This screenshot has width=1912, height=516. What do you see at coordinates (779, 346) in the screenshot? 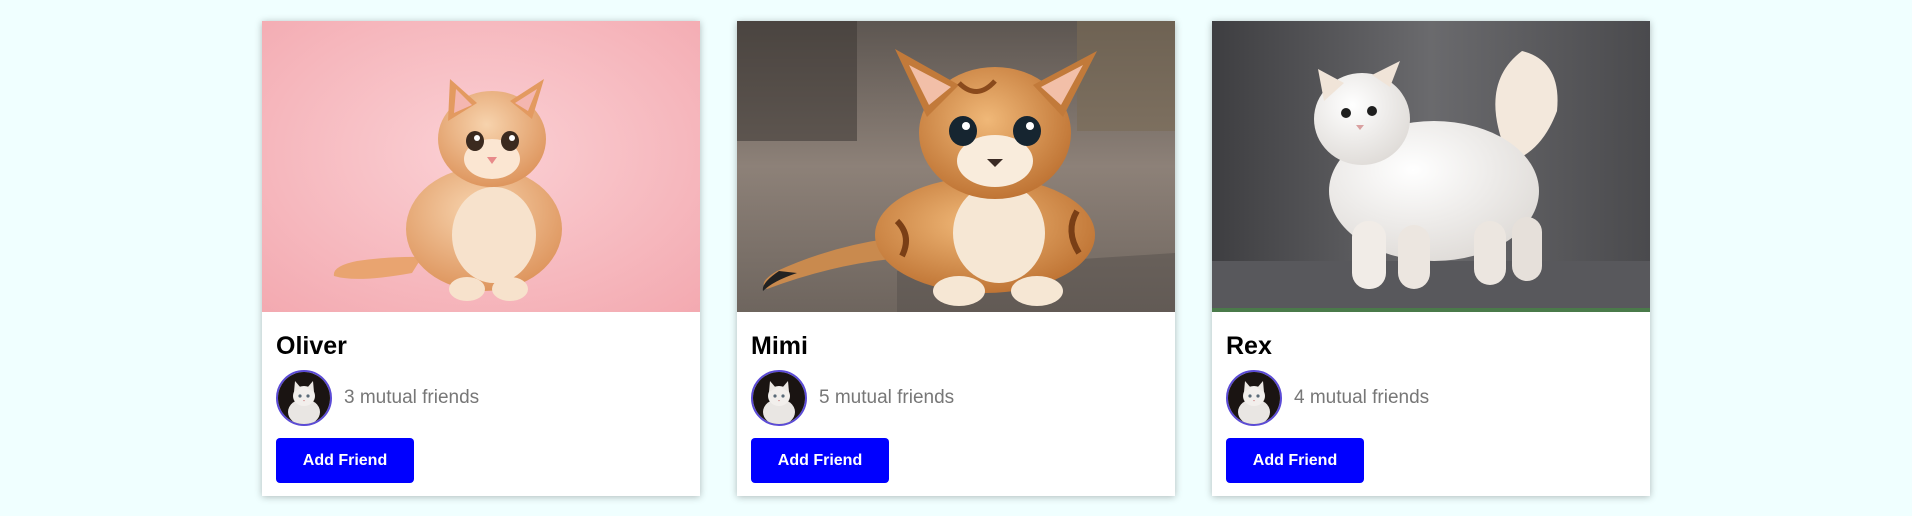
I see `friend-name: Mimi` at bounding box center [779, 346].